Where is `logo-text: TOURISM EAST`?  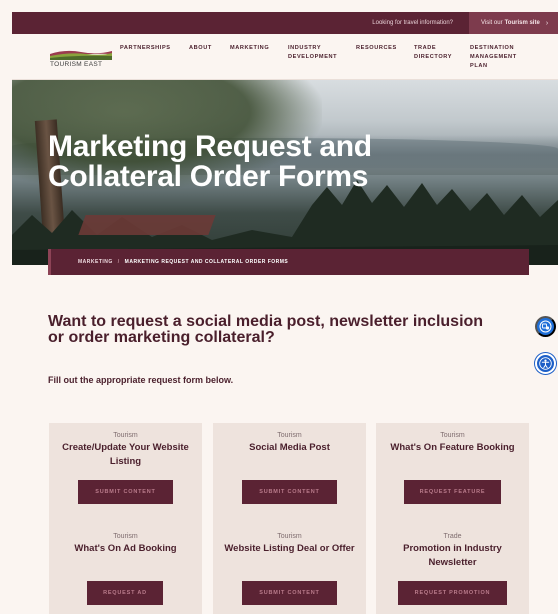
logo-text: TOURISM EAST is located at coordinates (76, 64).